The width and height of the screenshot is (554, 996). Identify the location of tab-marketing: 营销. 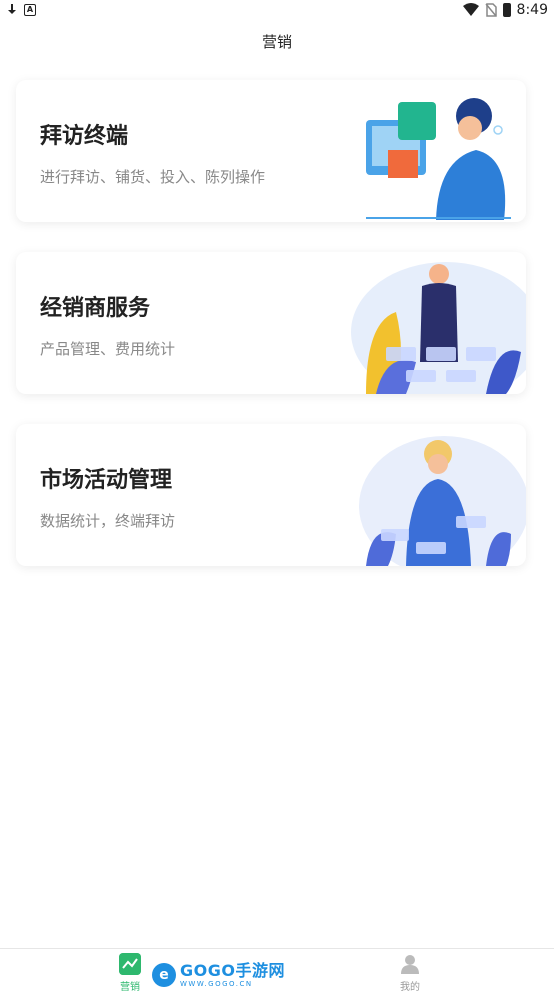
(130, 974).